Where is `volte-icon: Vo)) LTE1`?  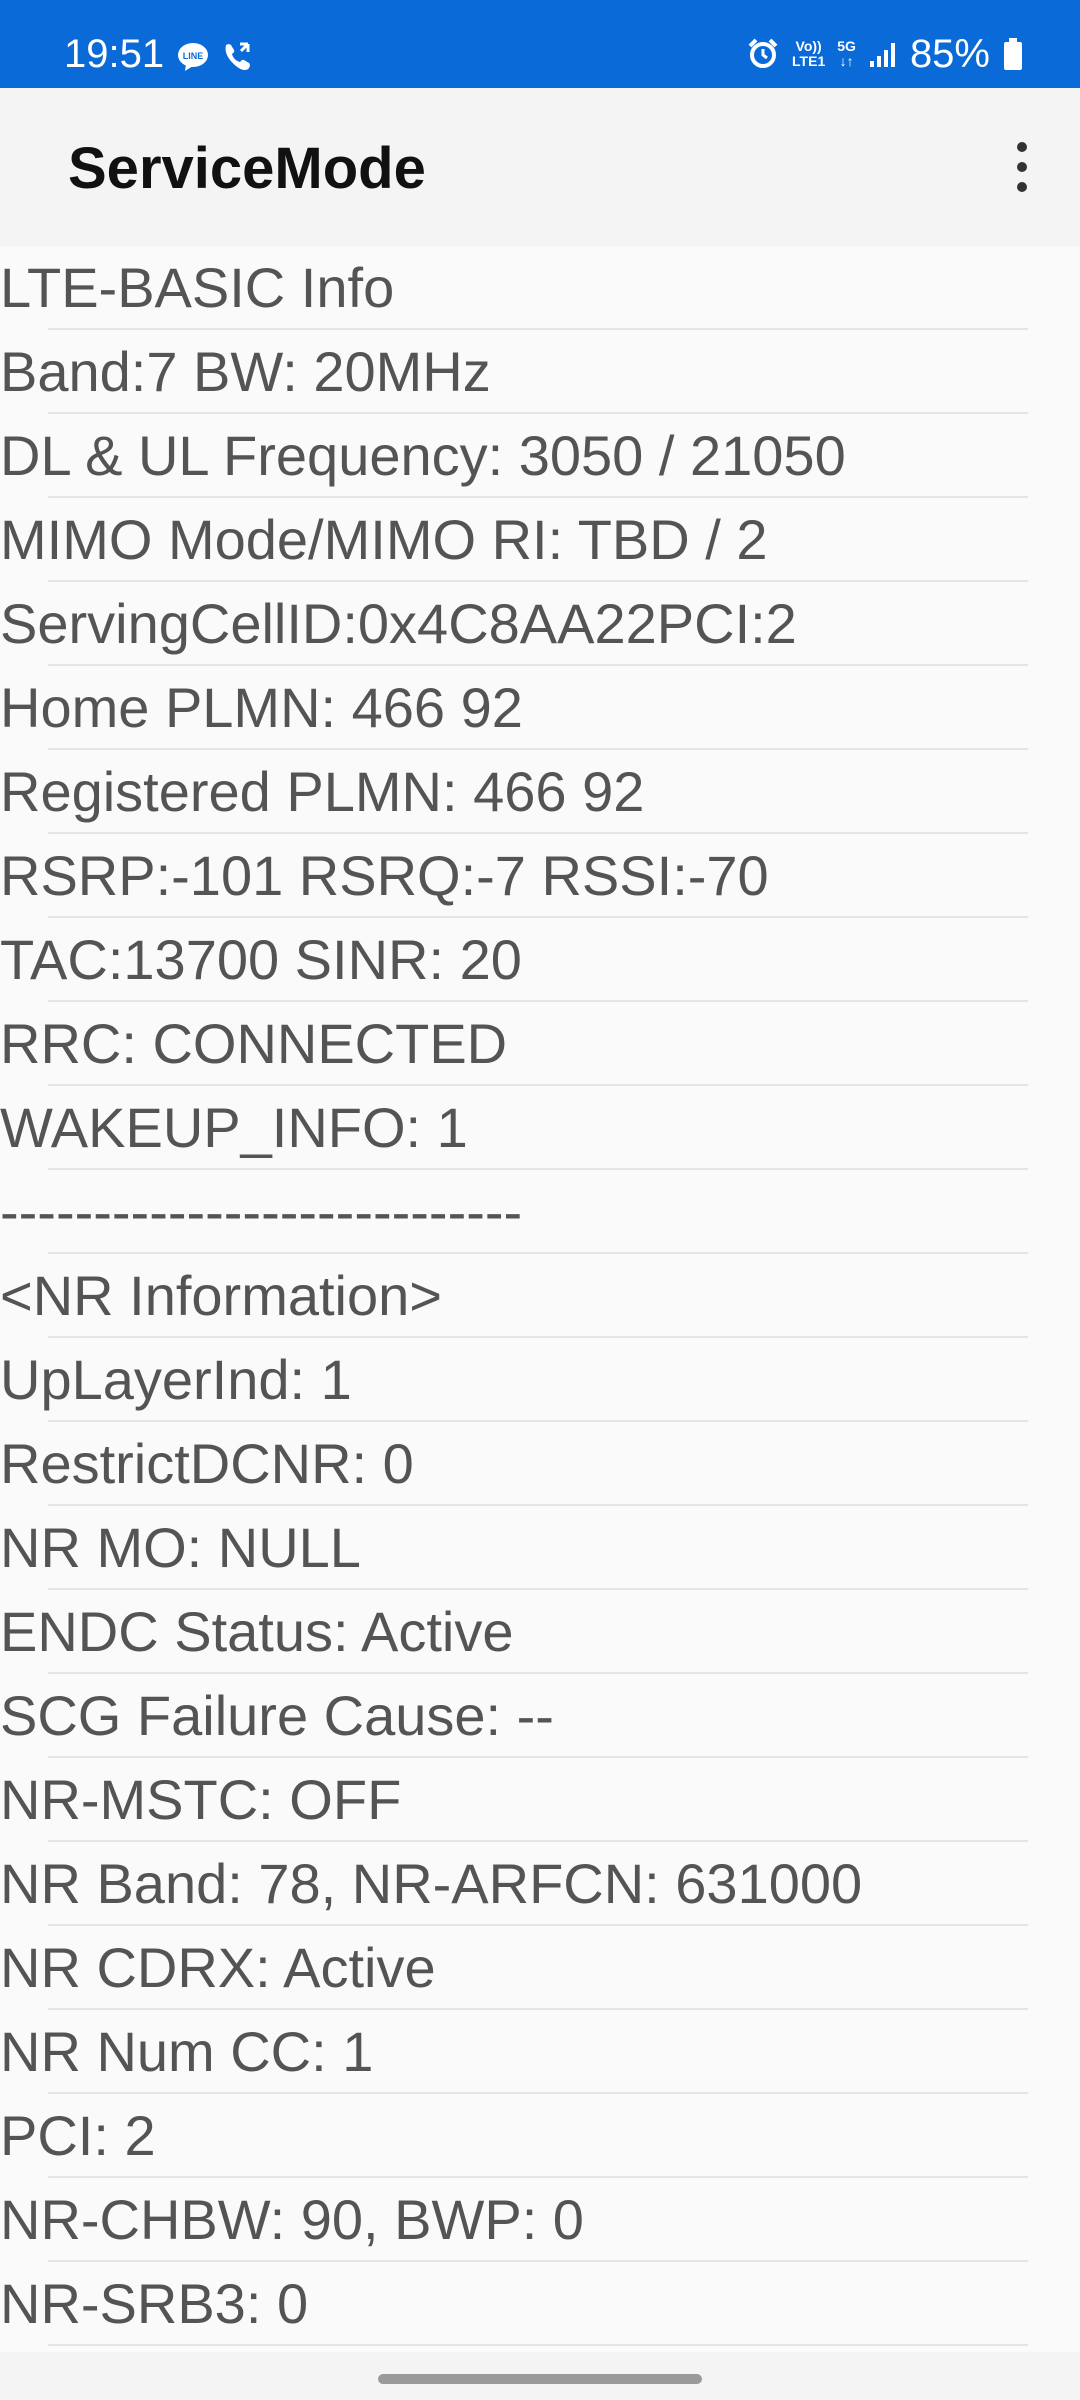
volte-icon: Vo)) LTE1 is located at coordinates (808, 54).